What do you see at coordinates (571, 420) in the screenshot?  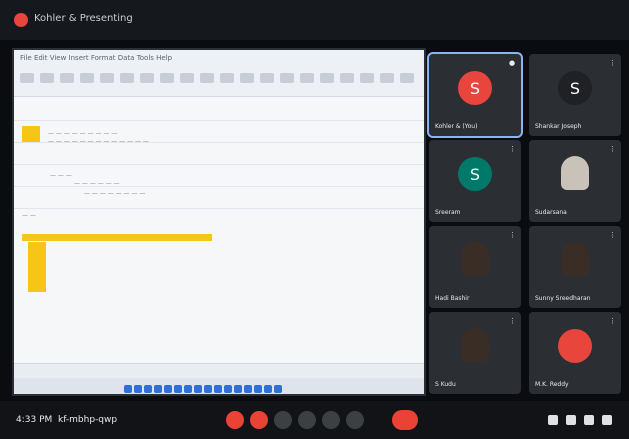 I see `people-icon` at bounding box center [571, 420].